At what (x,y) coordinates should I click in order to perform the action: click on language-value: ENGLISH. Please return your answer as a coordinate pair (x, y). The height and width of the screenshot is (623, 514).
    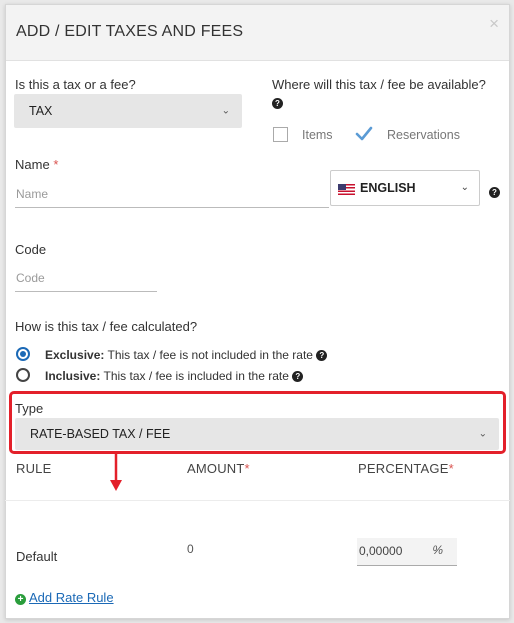
    Looking at the image, I should click on (388, 188).